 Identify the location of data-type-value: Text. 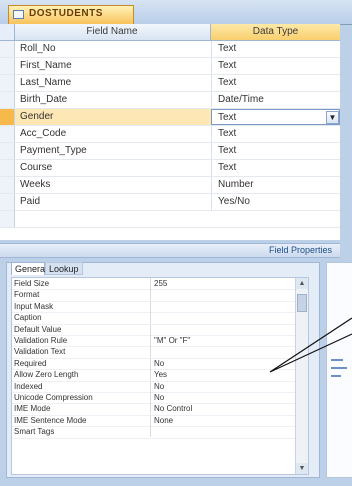
(227, 117).